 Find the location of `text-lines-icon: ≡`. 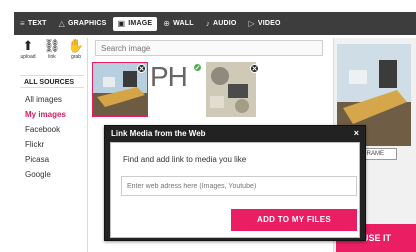

text-lines-icon: ≡ is located at coordinates (22, 23).